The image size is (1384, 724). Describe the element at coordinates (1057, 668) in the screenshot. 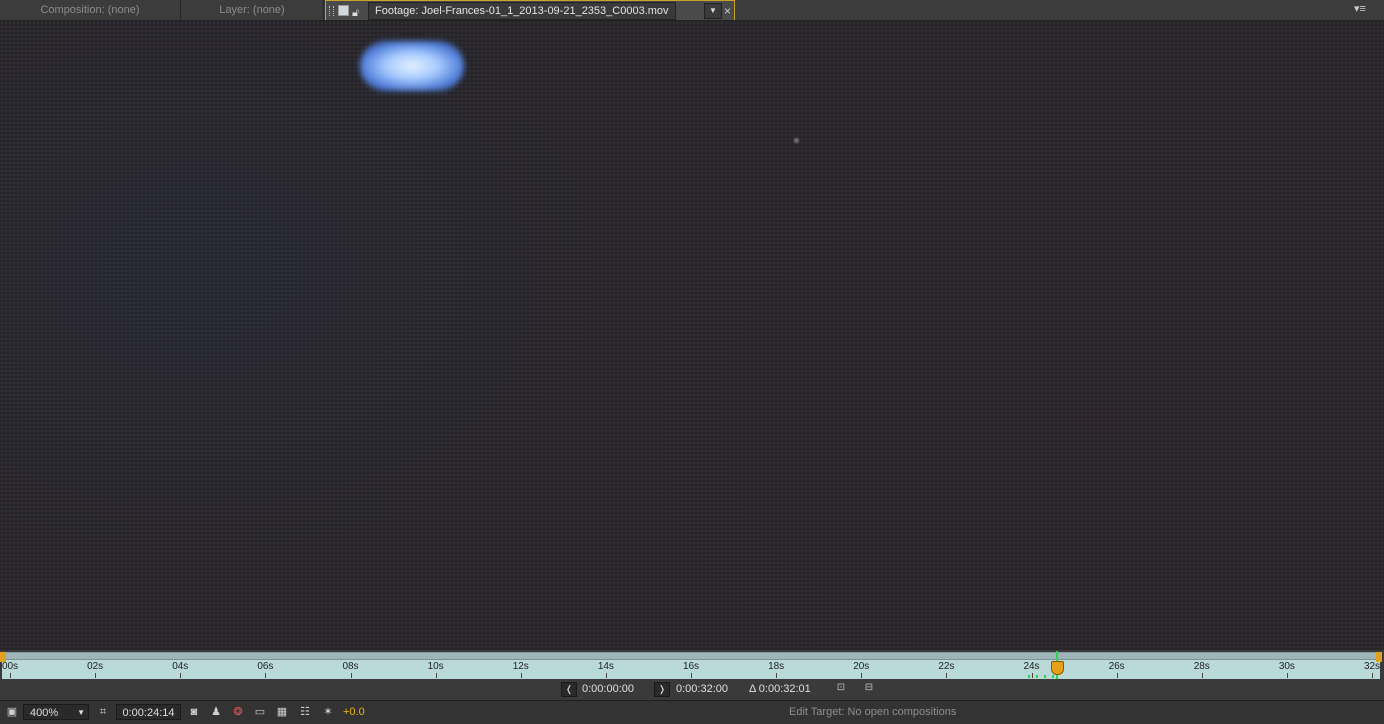

I see `current-time-indicator` at that location.